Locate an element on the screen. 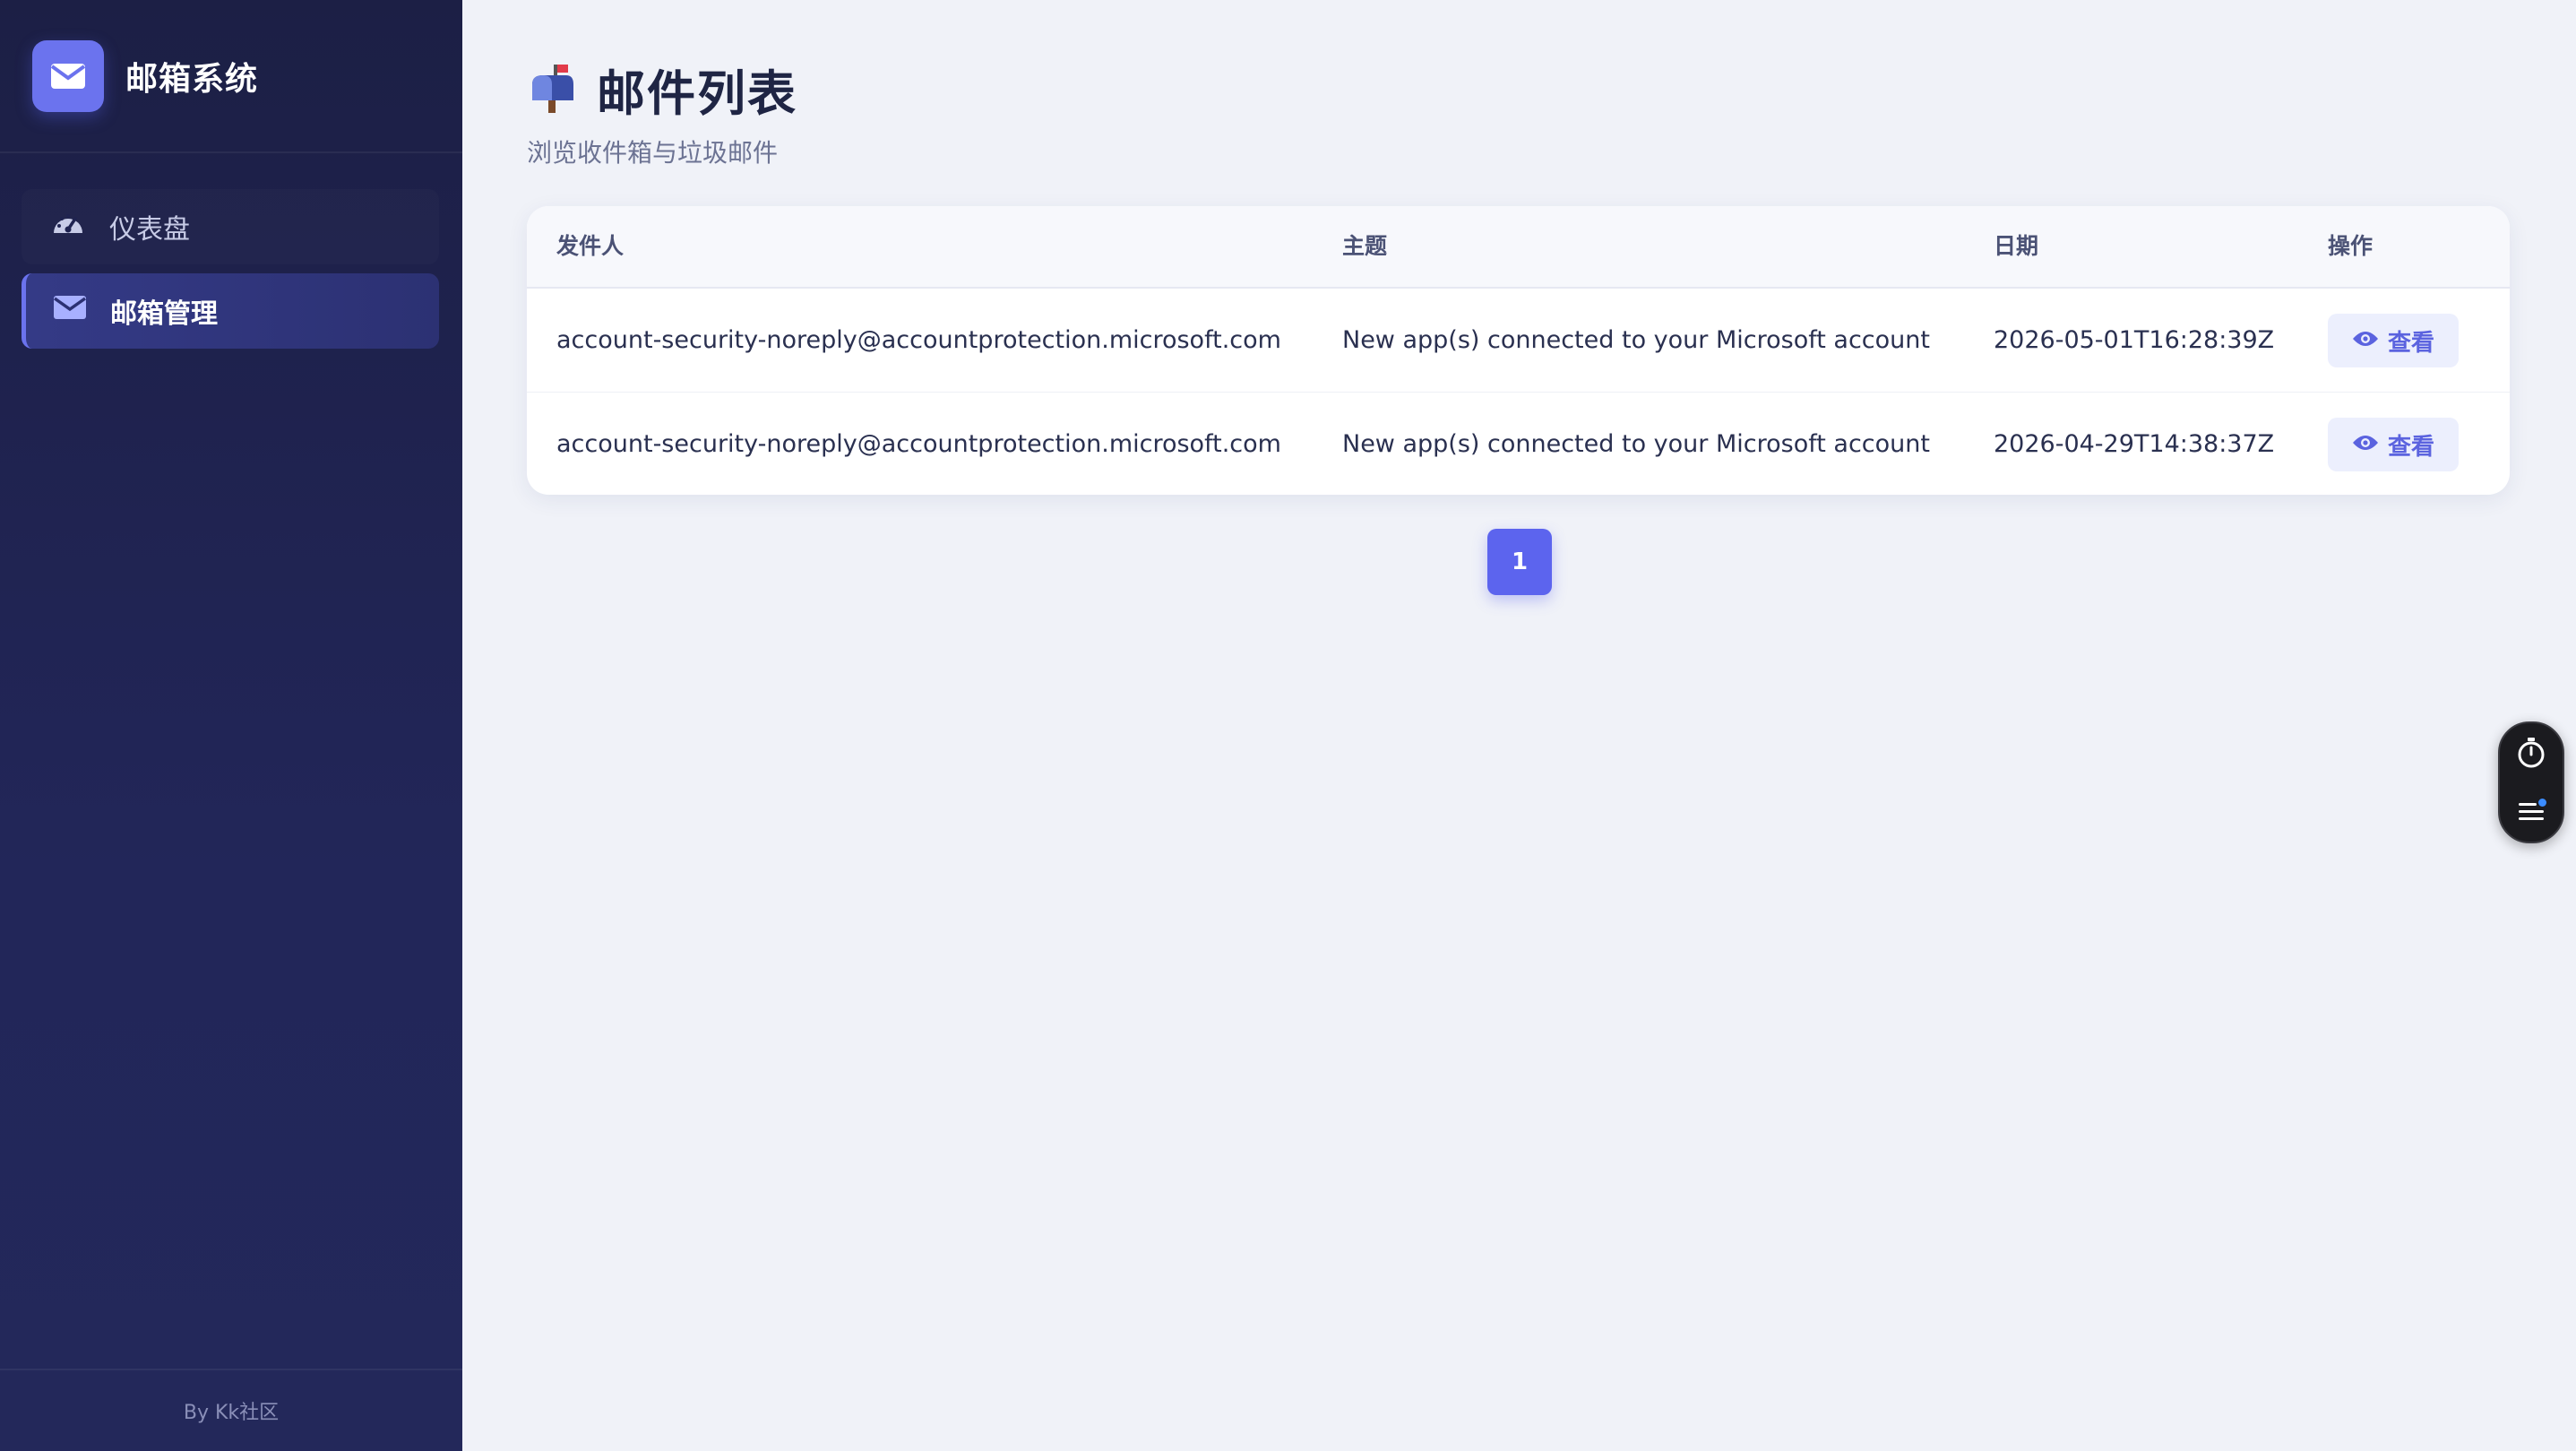  brand-title: 邮箱系统 is located at coordinates (192, 79).